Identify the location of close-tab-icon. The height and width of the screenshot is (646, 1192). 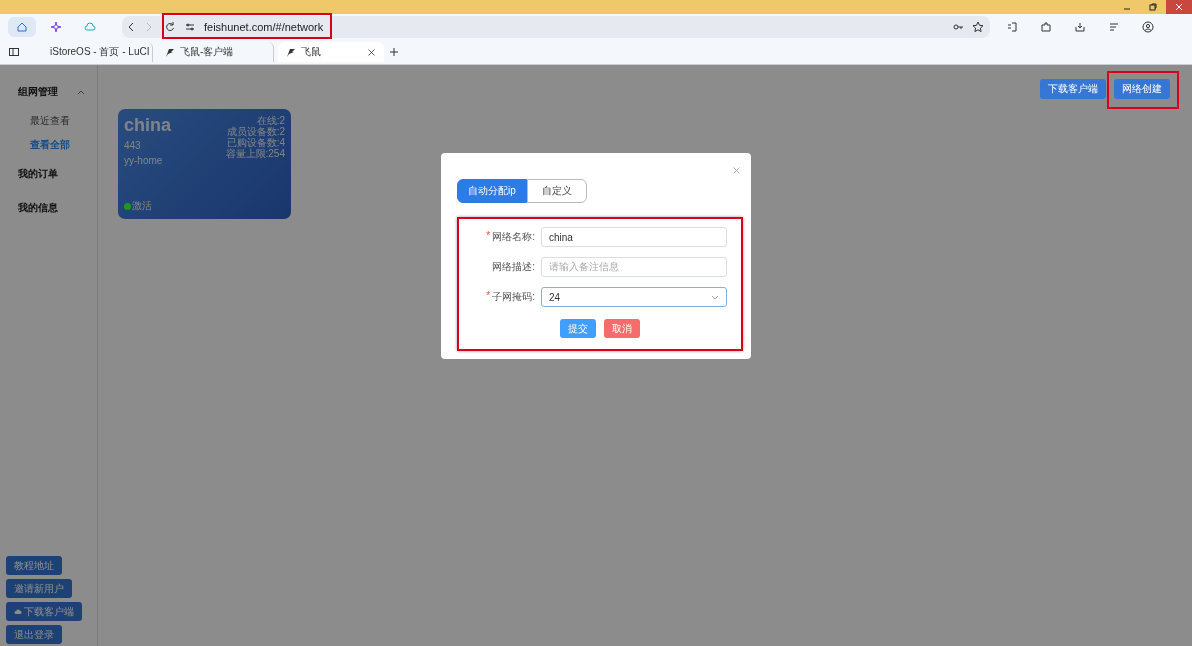
(371, 52).